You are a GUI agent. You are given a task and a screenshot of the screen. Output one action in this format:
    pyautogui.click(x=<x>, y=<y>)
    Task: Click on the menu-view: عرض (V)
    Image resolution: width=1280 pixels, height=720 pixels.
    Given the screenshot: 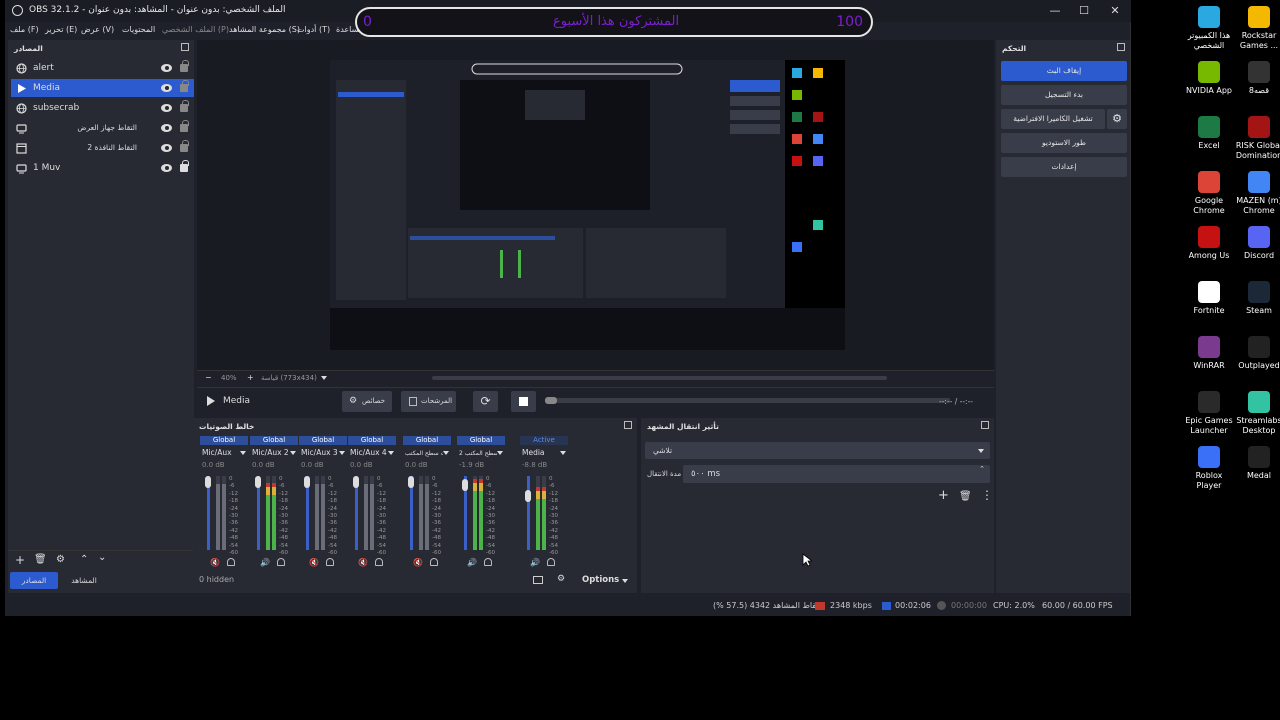 What is the action you would take?
    pyautogui.click(x=97, y=29)
    